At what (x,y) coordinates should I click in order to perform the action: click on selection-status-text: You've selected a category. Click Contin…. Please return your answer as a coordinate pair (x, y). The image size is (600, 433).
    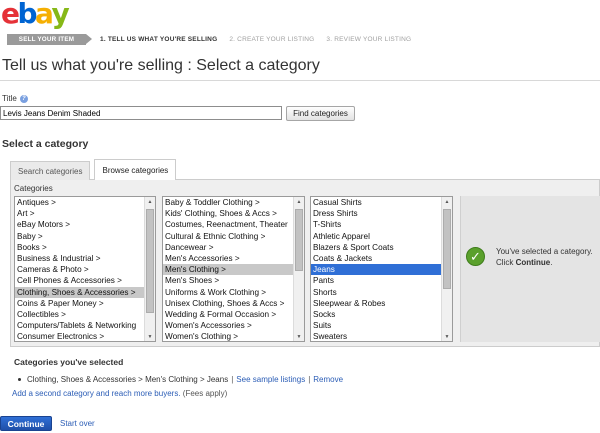
    Looking at the image, I should click on (548, 257).